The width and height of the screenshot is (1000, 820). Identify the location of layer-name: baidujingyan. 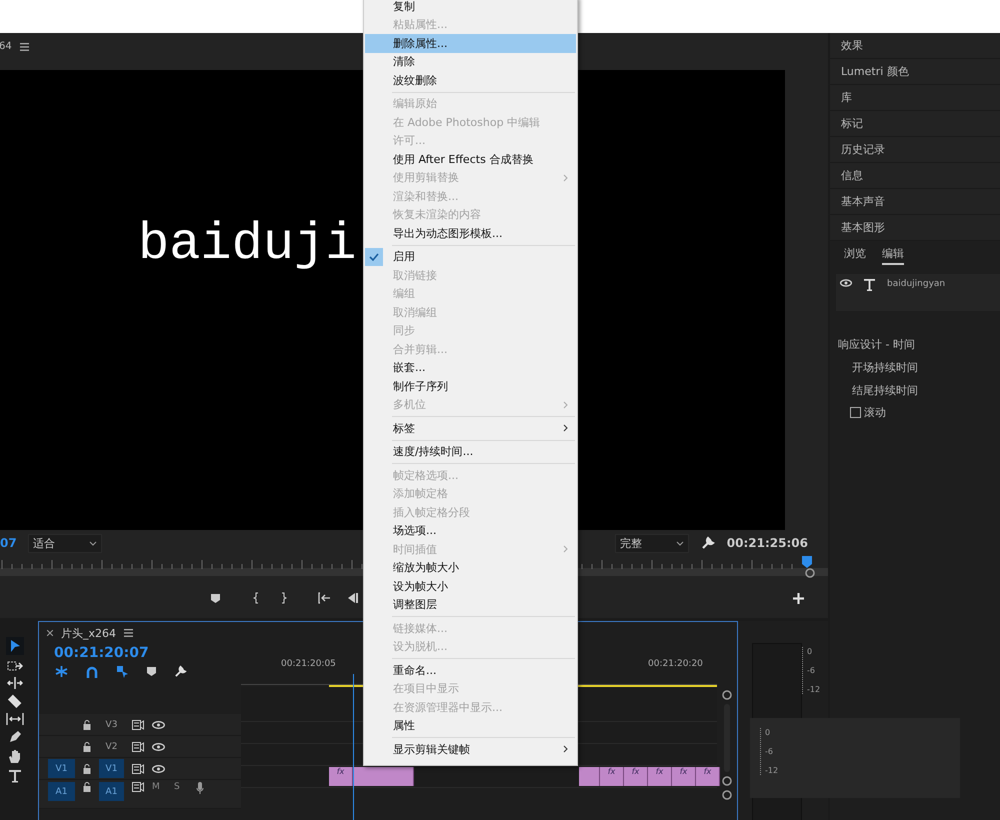
(916, 284).